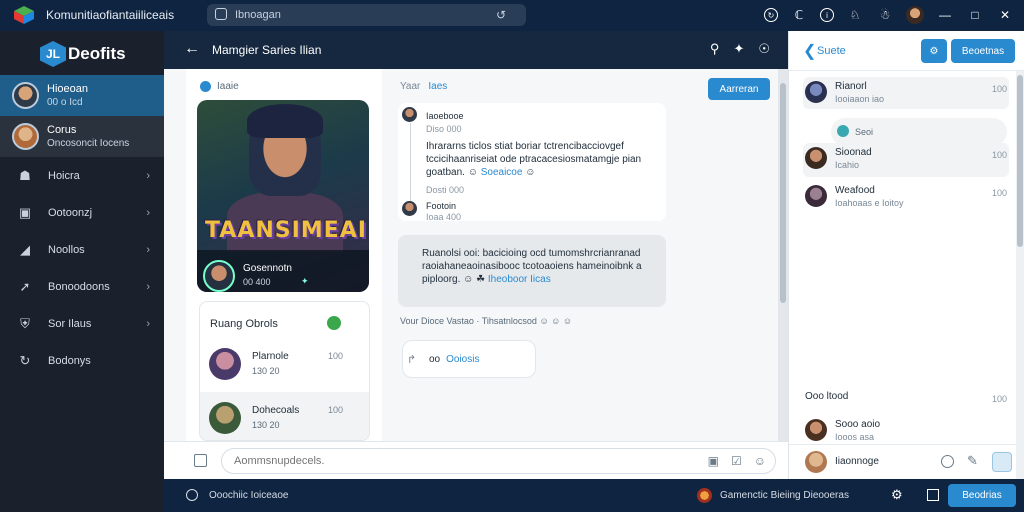 The height and width of the screenshot is (512, 1024). I want to click on game-status: Gamenctic Bieiing Dieooeras, so click(784, 495).